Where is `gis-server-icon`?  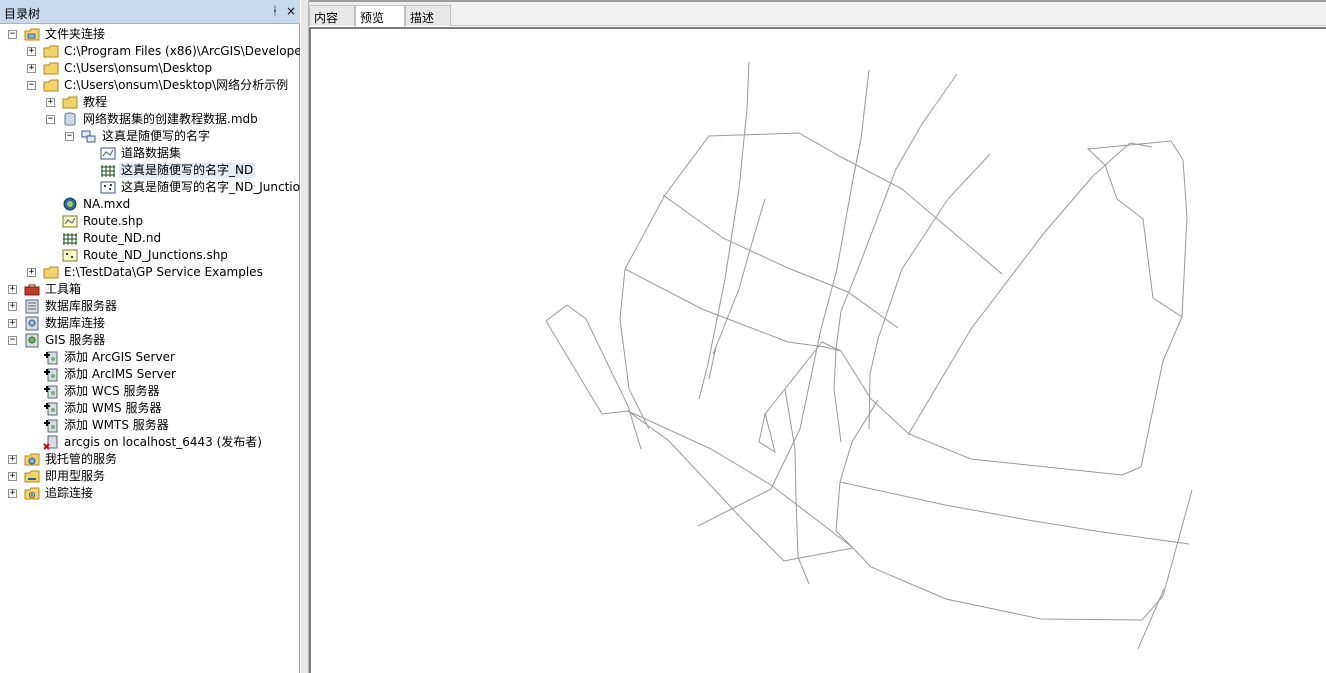 gis-server-icon is located at coordinates (32, 340).